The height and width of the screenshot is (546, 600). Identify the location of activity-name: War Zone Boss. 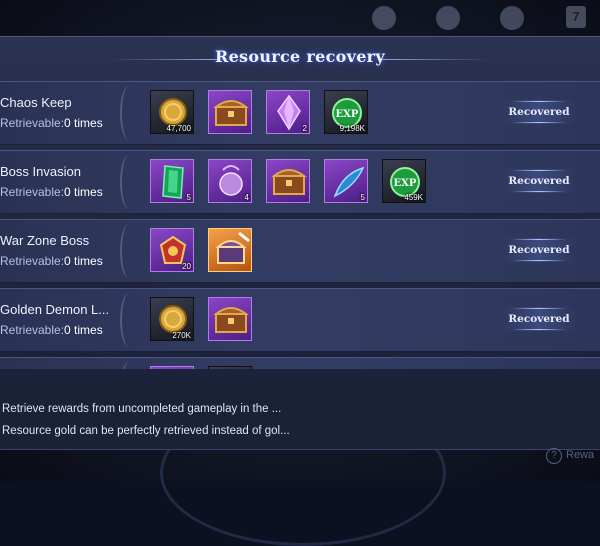
(45, 240).